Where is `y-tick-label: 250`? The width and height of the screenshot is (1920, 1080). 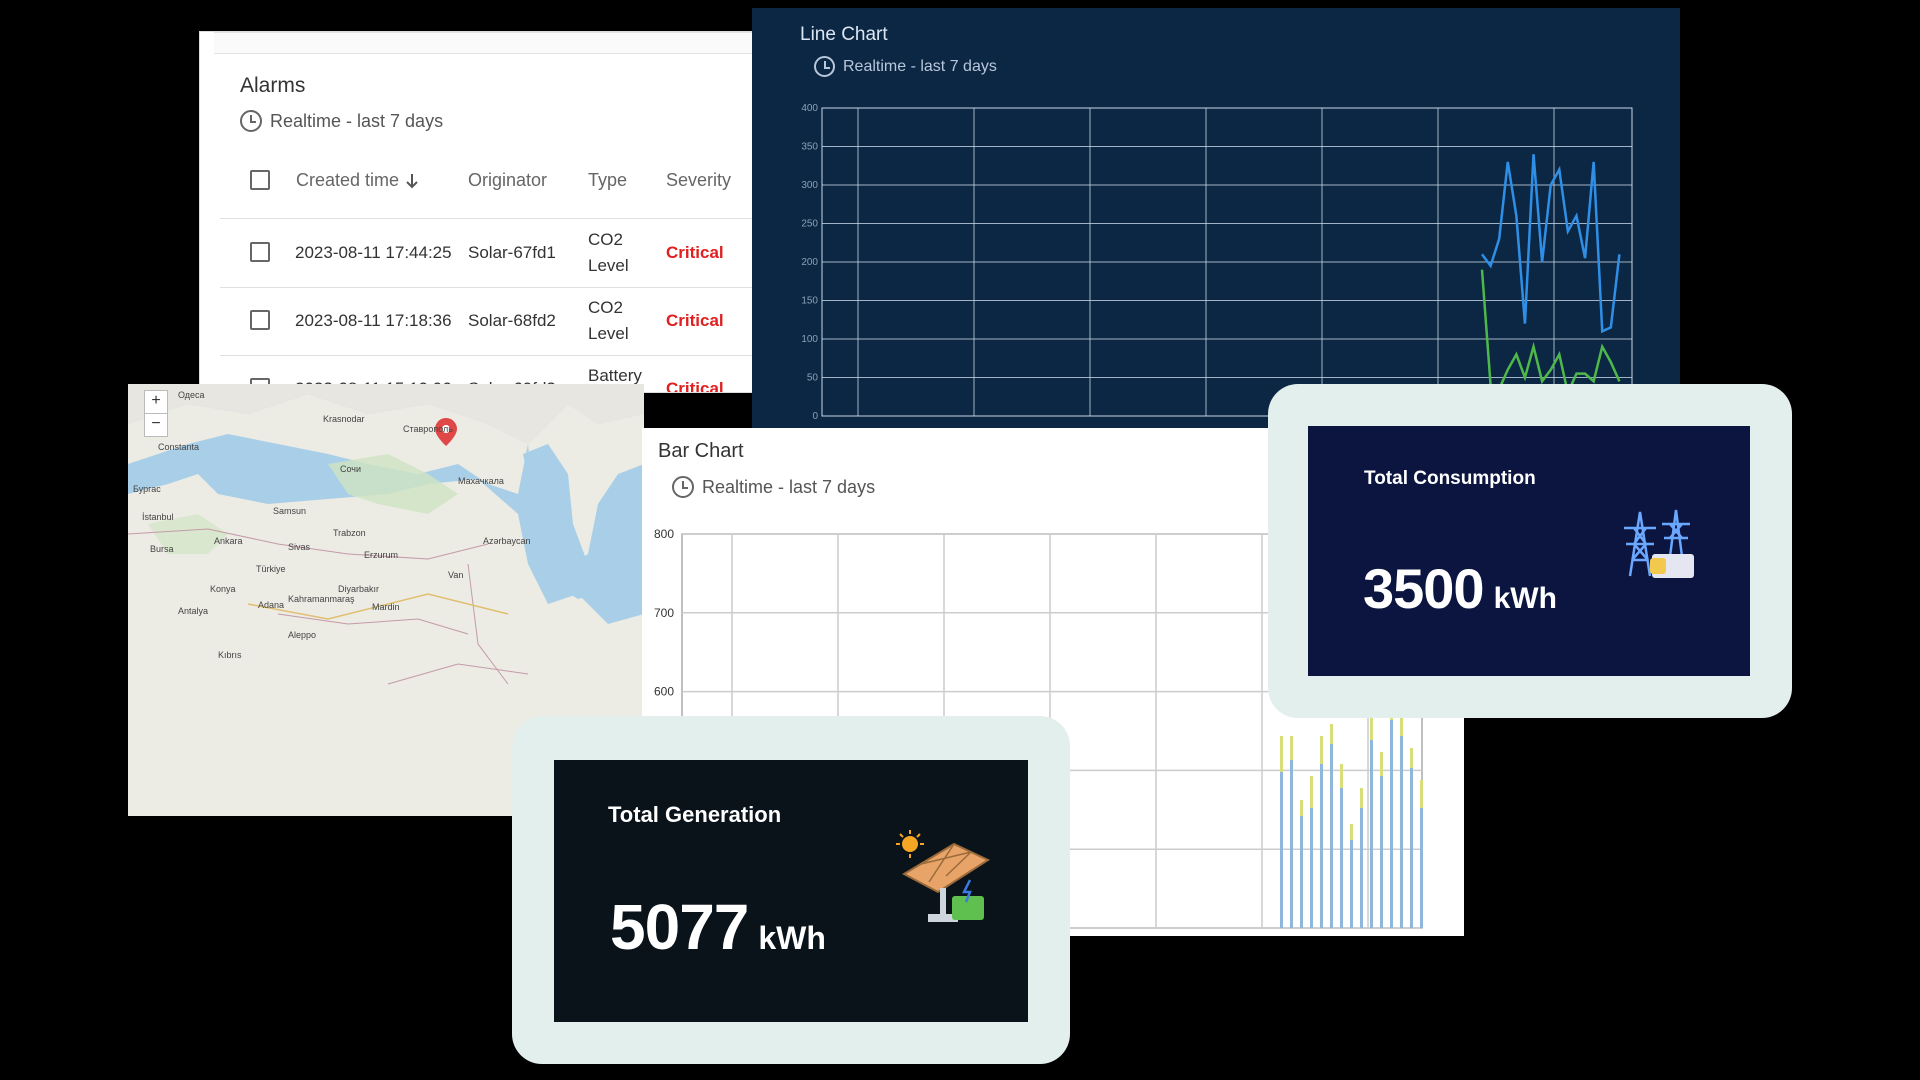
y-tick-label: 250 is located at coordinates (809, 224).